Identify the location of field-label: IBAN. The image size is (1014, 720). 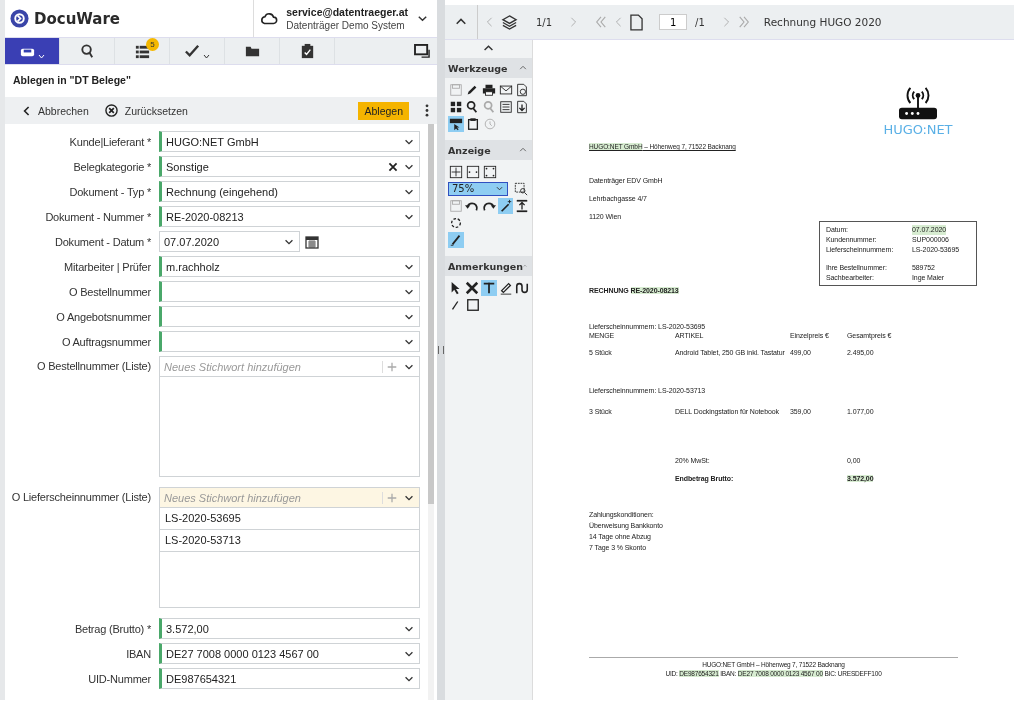
(138, 653).